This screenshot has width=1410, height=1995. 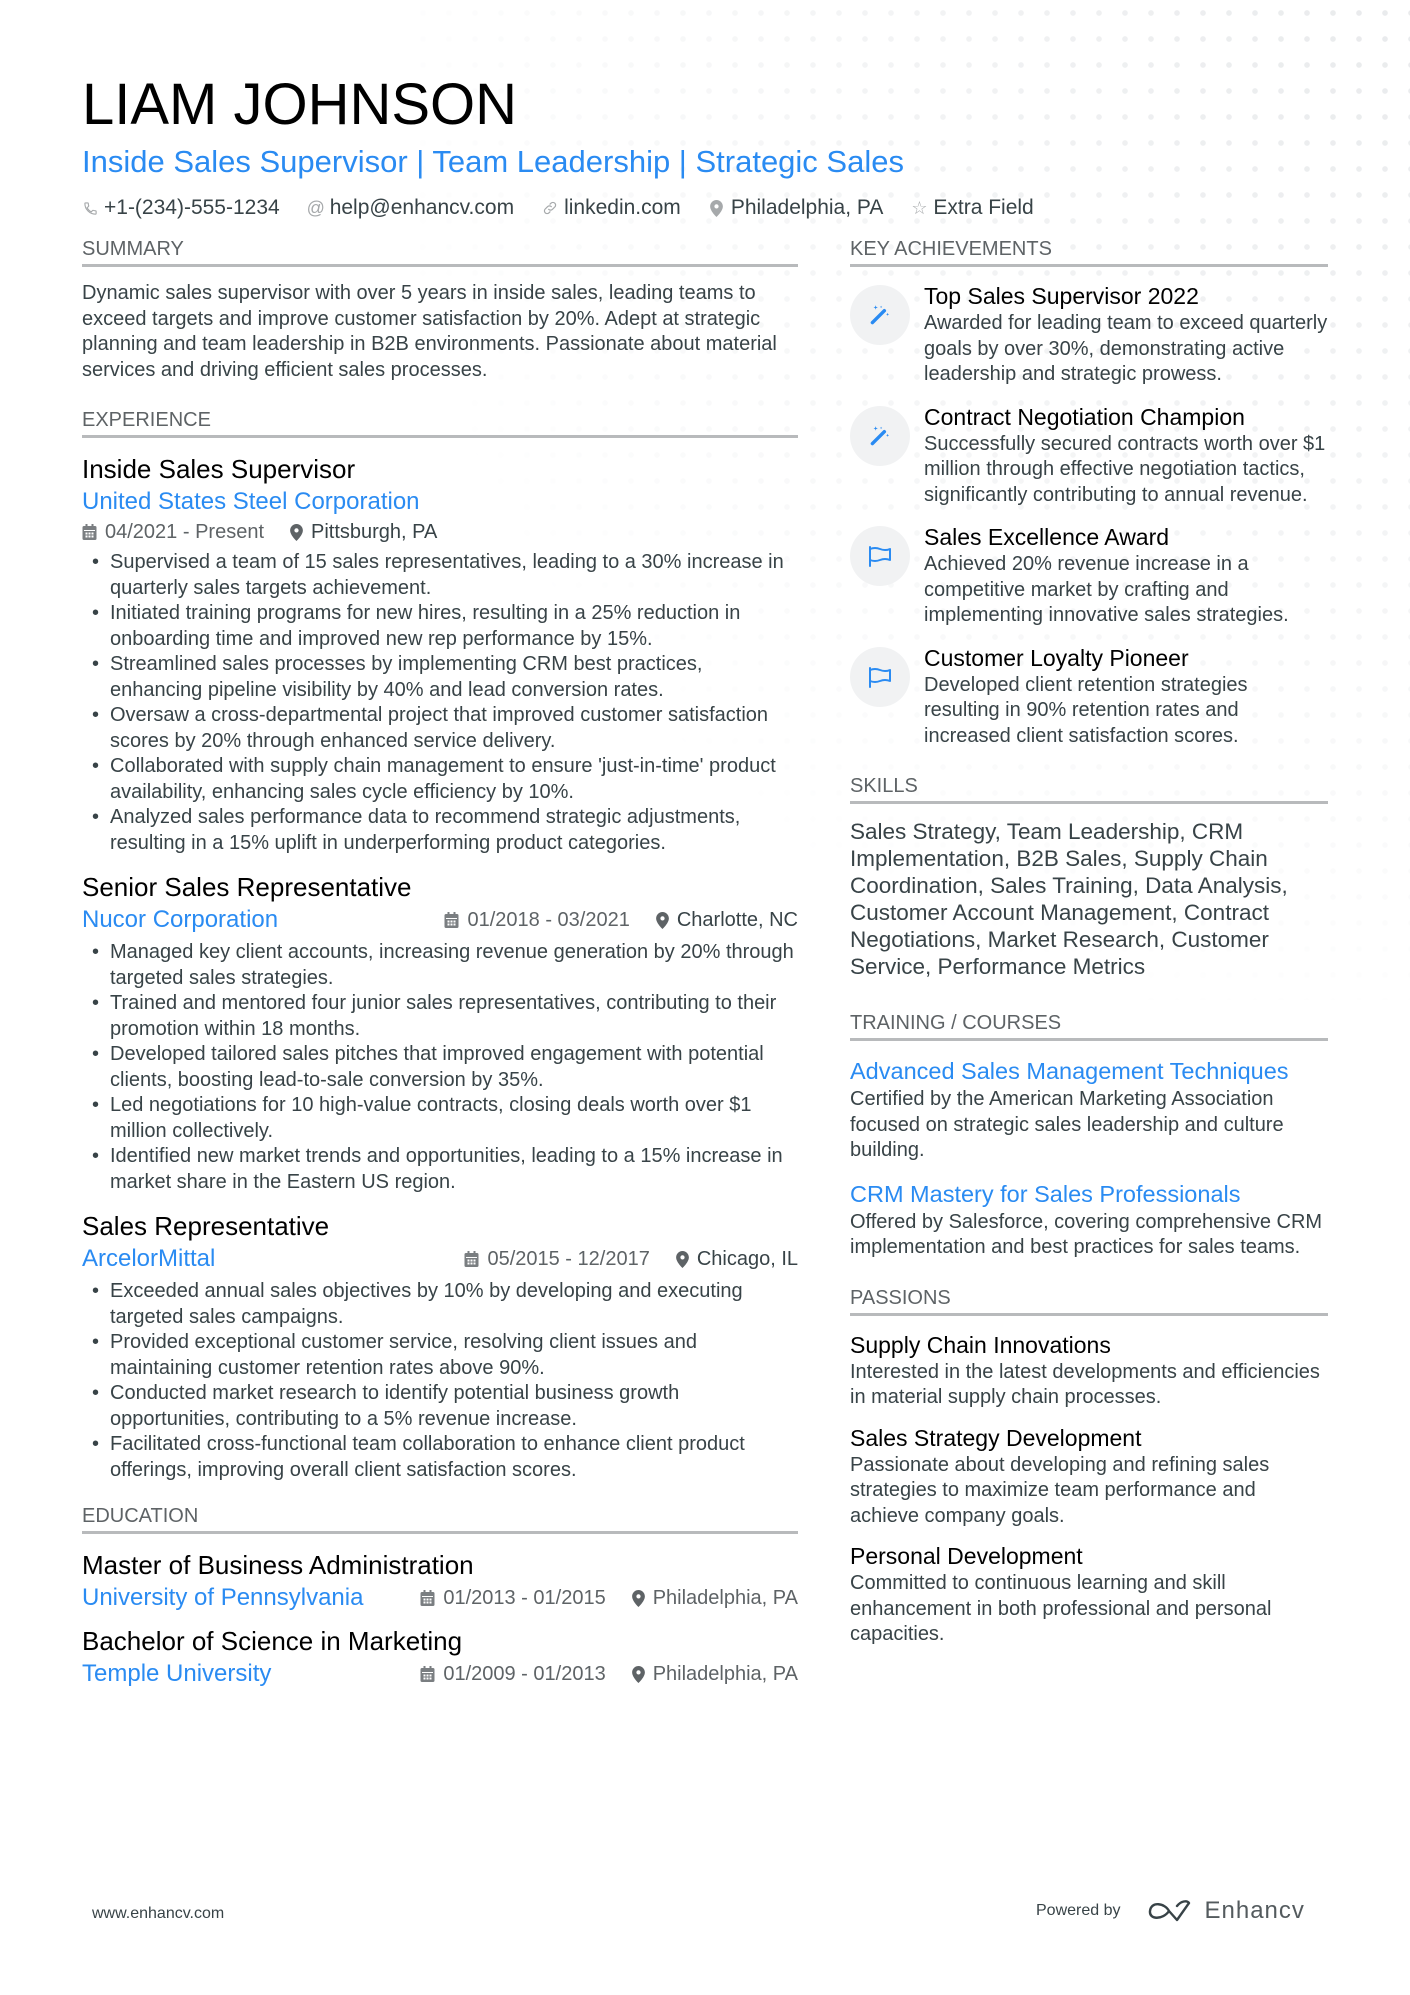 I want to click on footer-branding: Powered by Enhancv, so click(x=1170, y=1911).